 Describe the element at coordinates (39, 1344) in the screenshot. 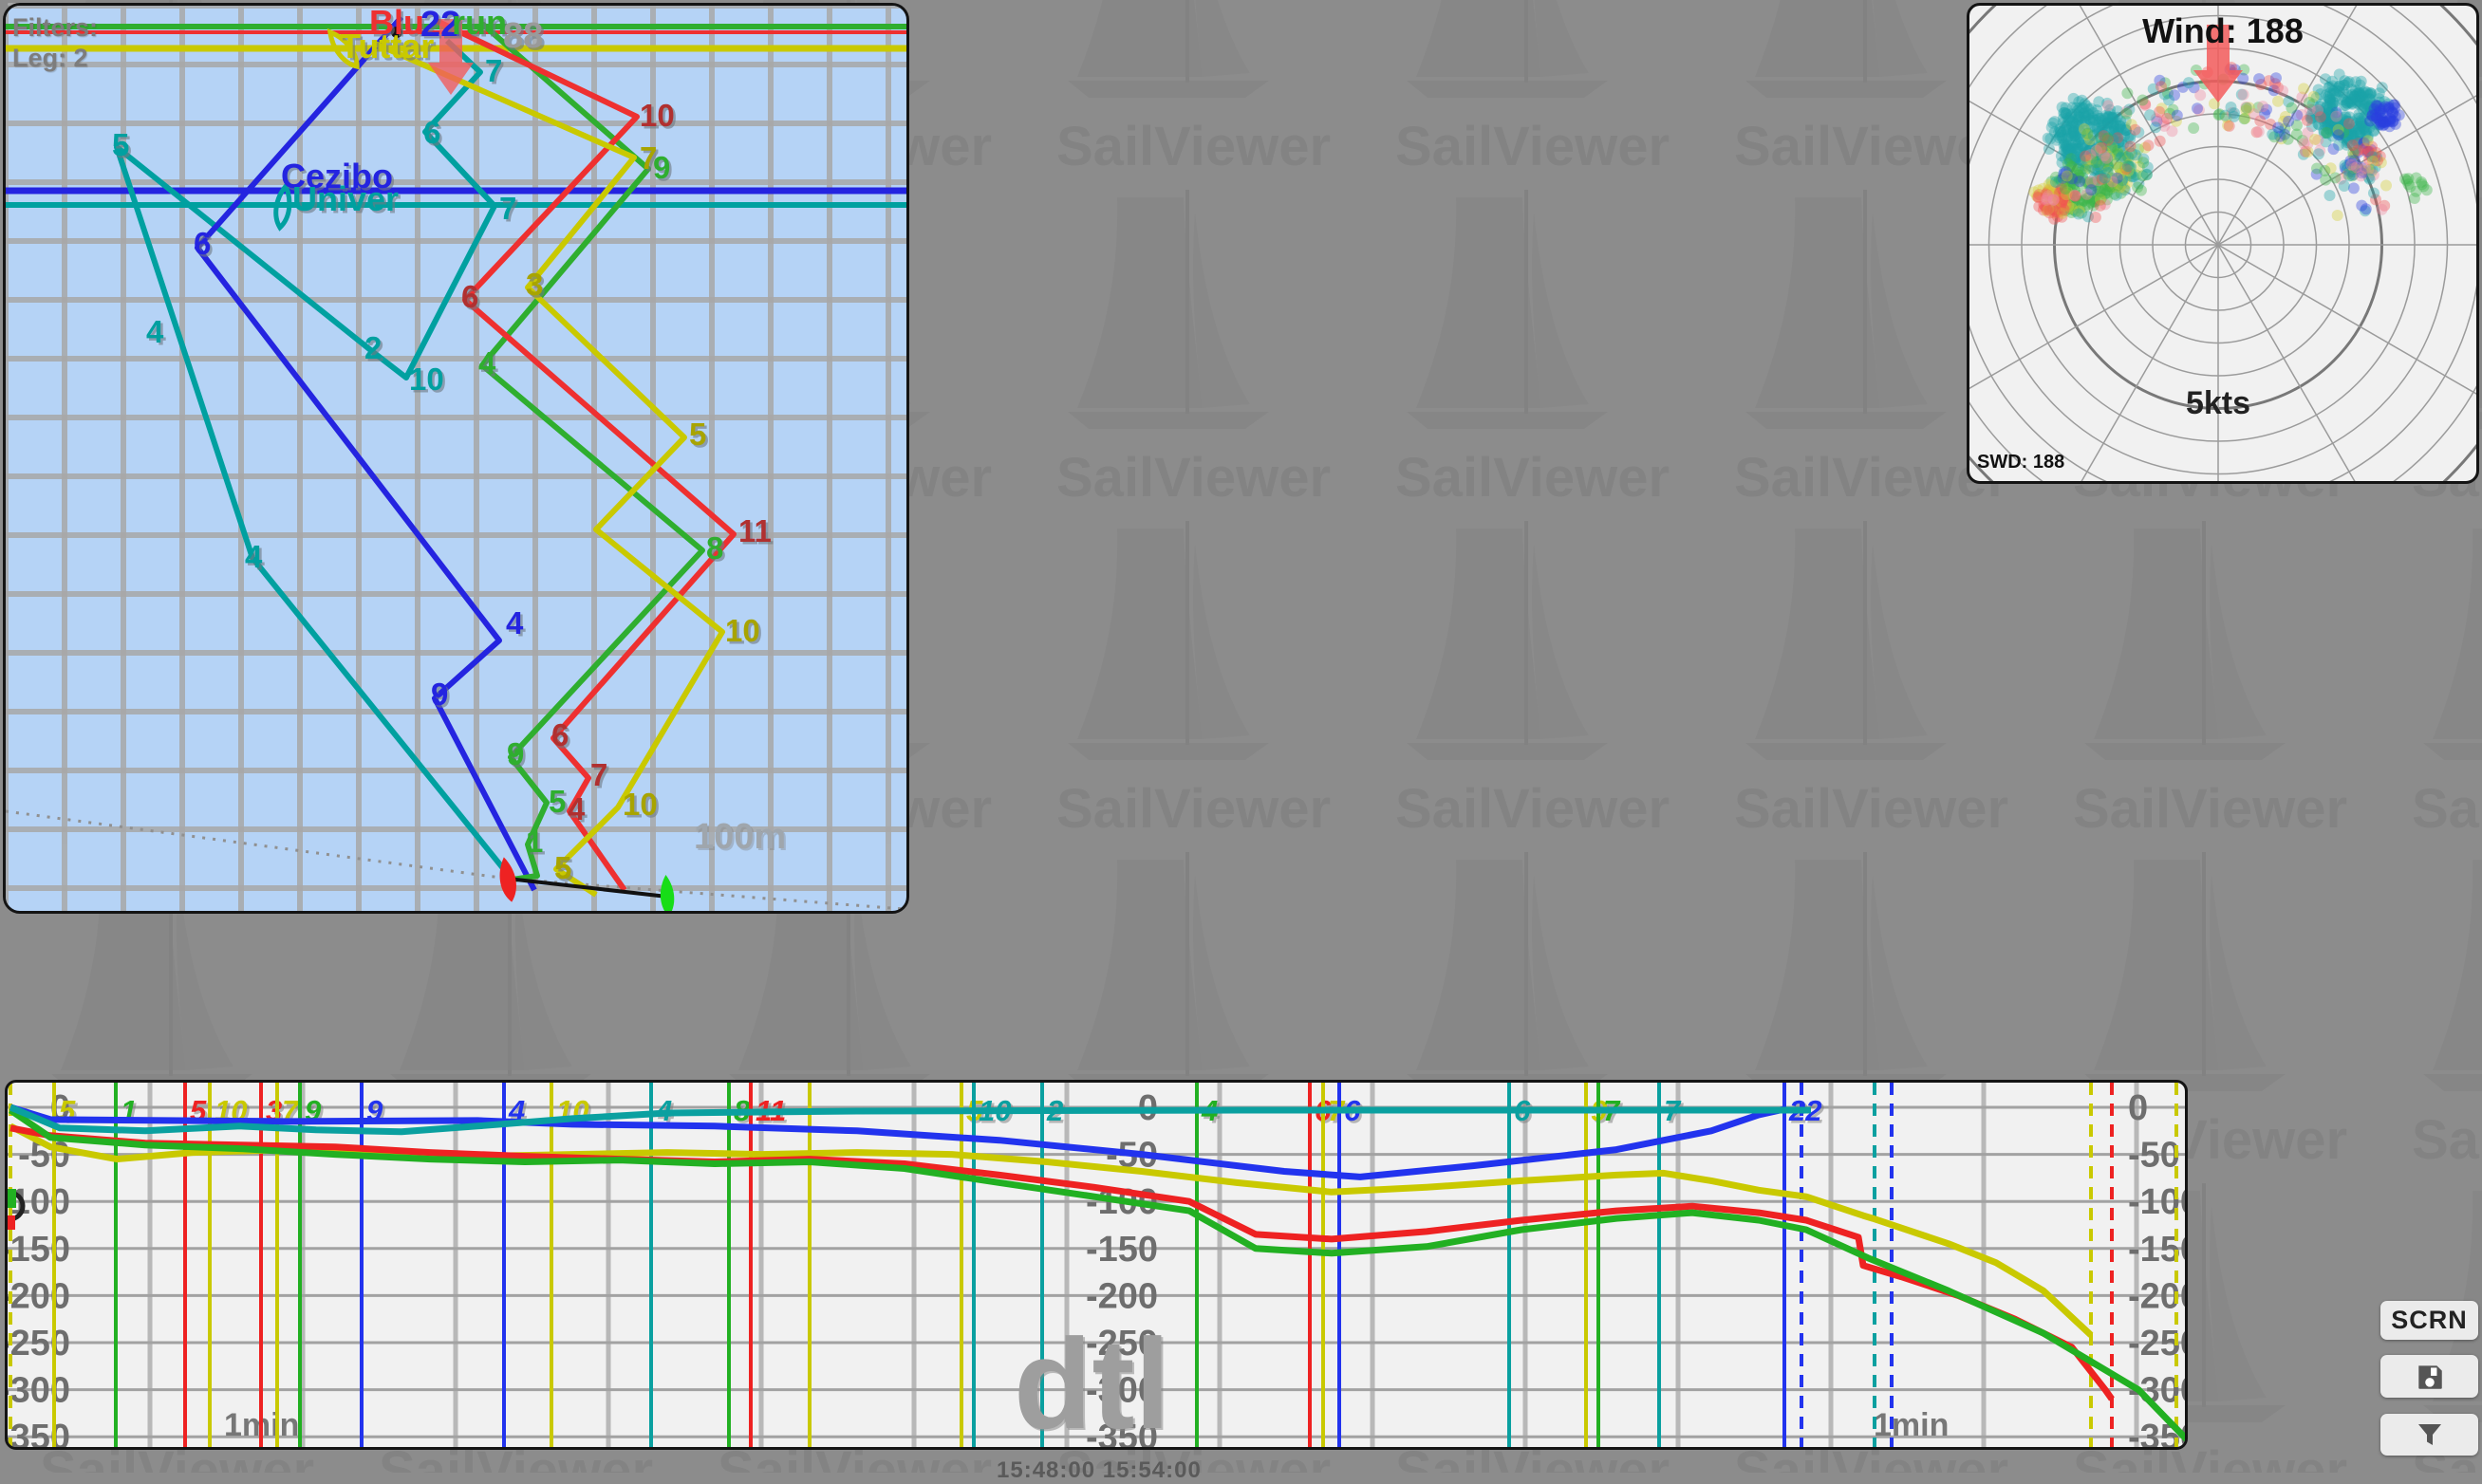

I see `y-axis-label: -250` at that location.